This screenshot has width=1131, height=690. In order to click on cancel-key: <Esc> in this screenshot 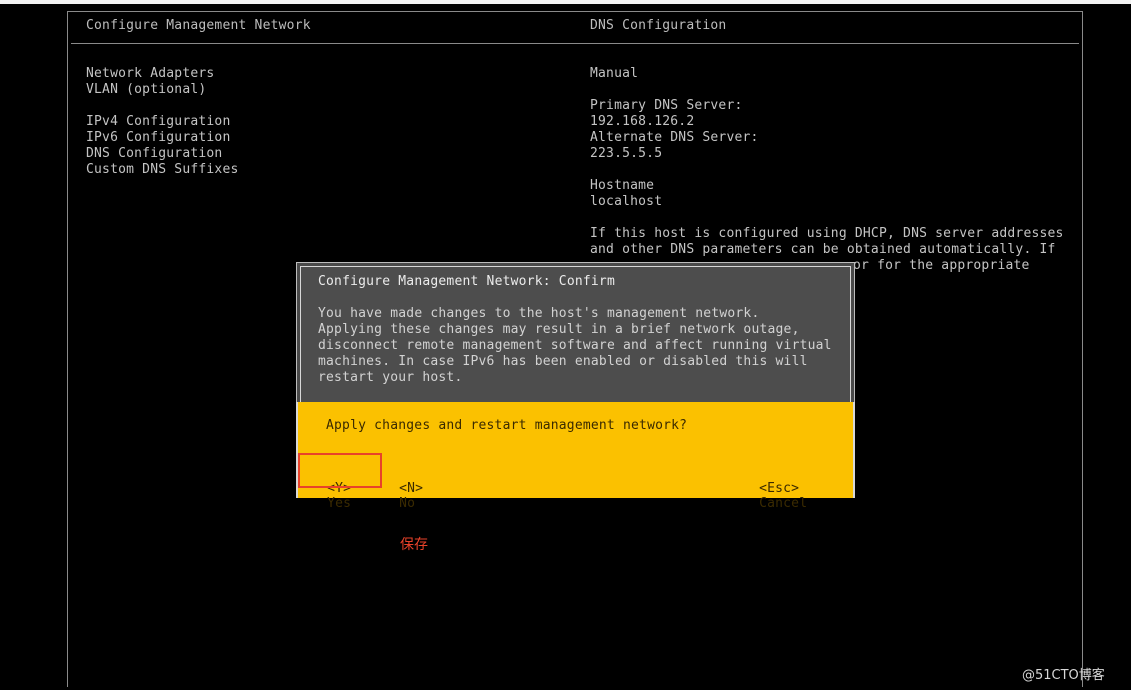, I will do `click(779, 488)`.